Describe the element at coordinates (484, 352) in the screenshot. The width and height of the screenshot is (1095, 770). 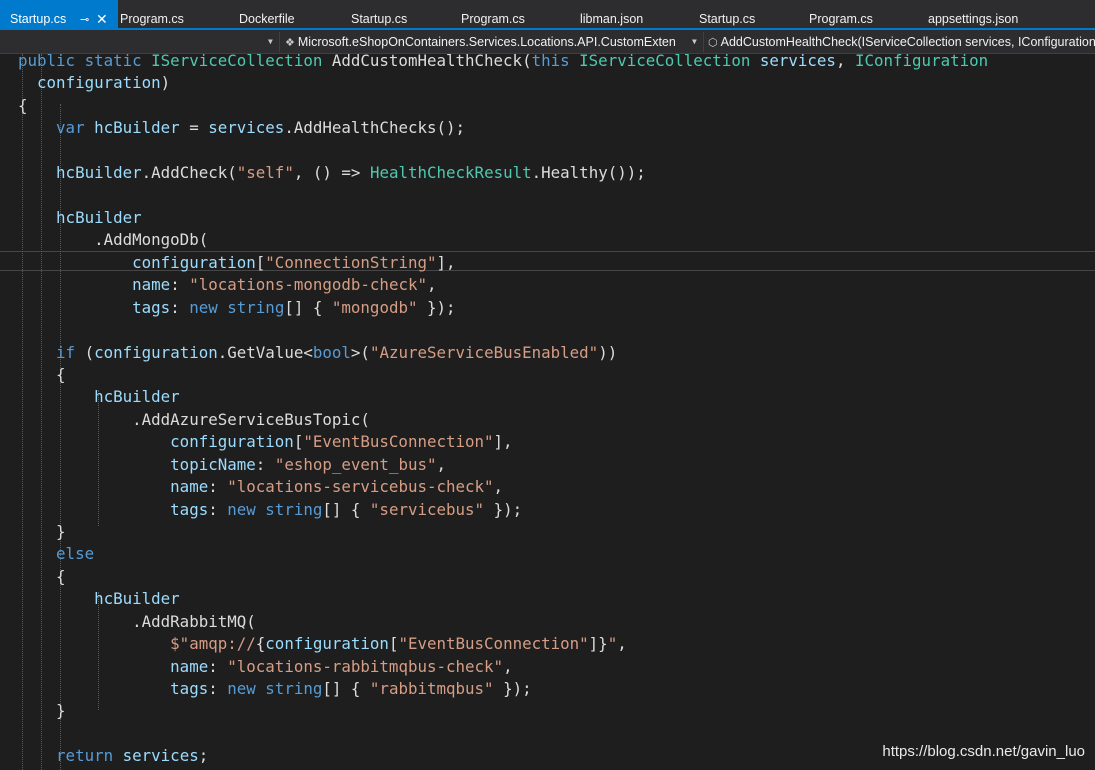
I see `code-token: "AzureServiceBusEnabled"` at that location.